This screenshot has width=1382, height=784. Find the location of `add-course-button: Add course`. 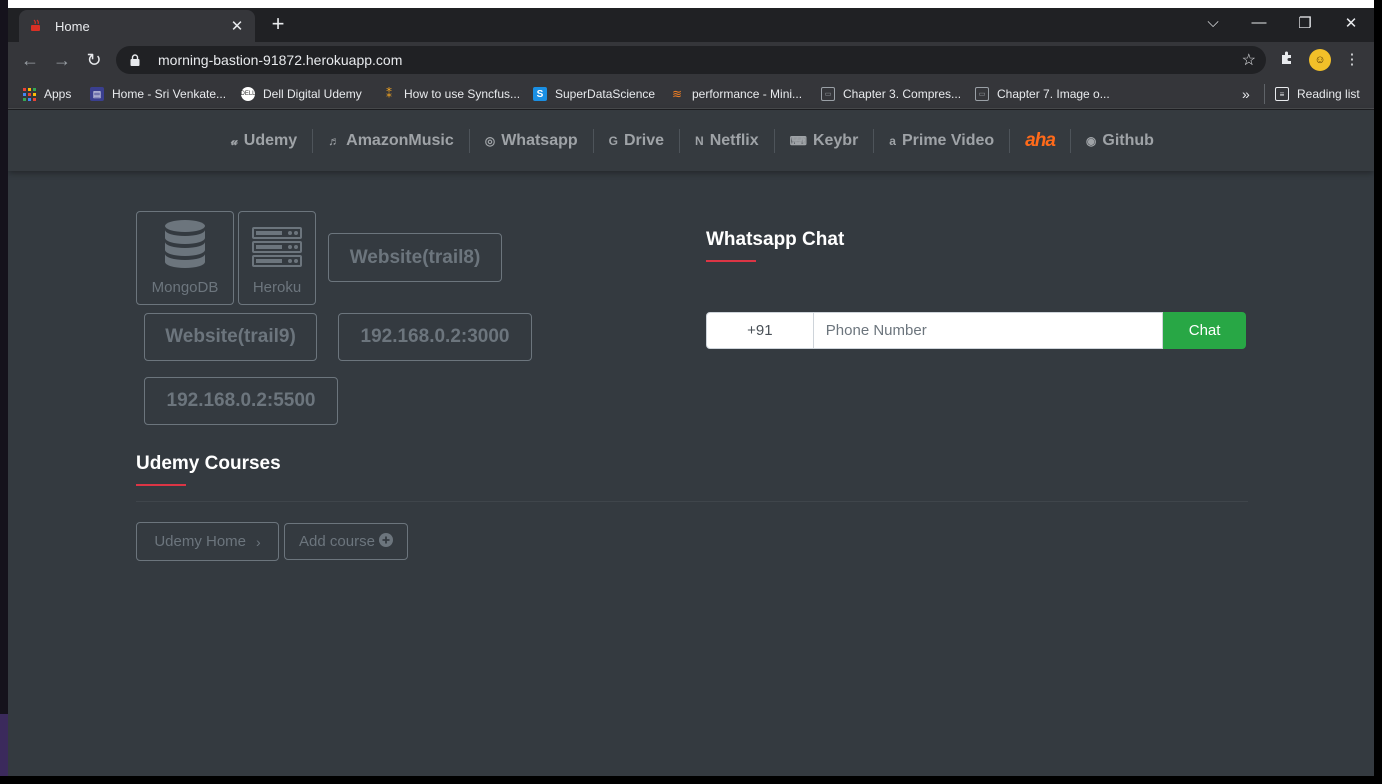

add-course-button: Add course is located at coordinates (346, 541).